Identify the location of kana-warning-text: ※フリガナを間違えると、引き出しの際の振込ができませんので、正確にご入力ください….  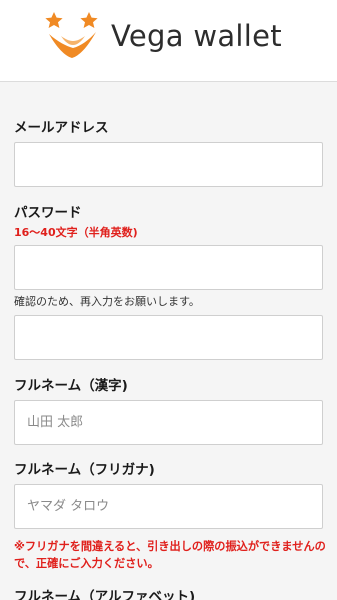
(170, 555).